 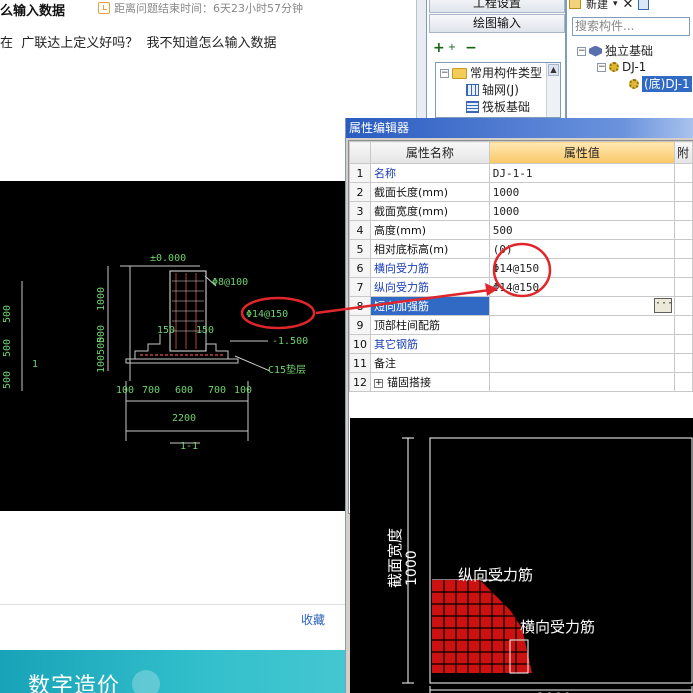 I want to click on property-row: 9 顶部柱间配筋, so click(x=521, y=325).